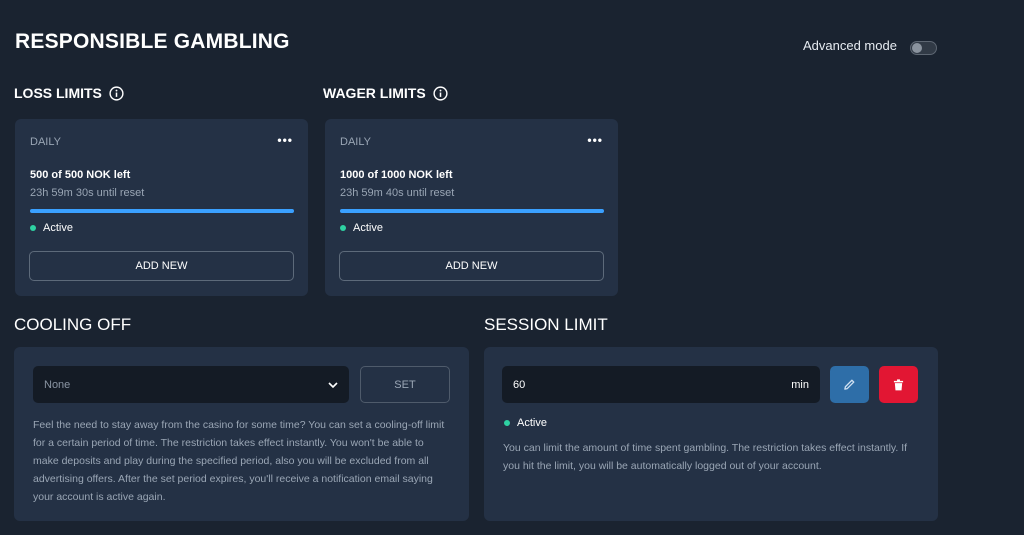 This screenshot has width=1024, height=535. Describe the element at coordinates (661, 384) in the screenshot. I see `session-limit-input: 60 min` at that location.